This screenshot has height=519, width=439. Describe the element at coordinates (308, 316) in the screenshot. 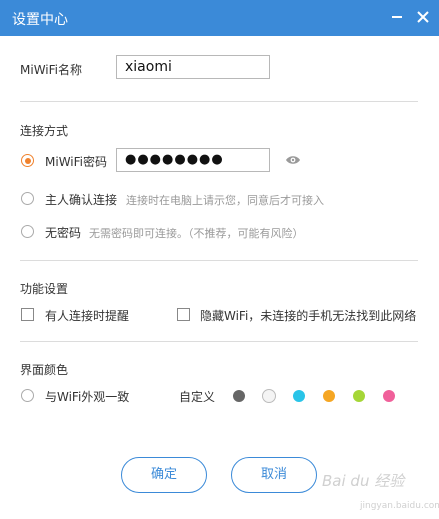

I see `hide-wifi-label: 隐藏WiFi，未连接的手机无法找到此网络` at that location.